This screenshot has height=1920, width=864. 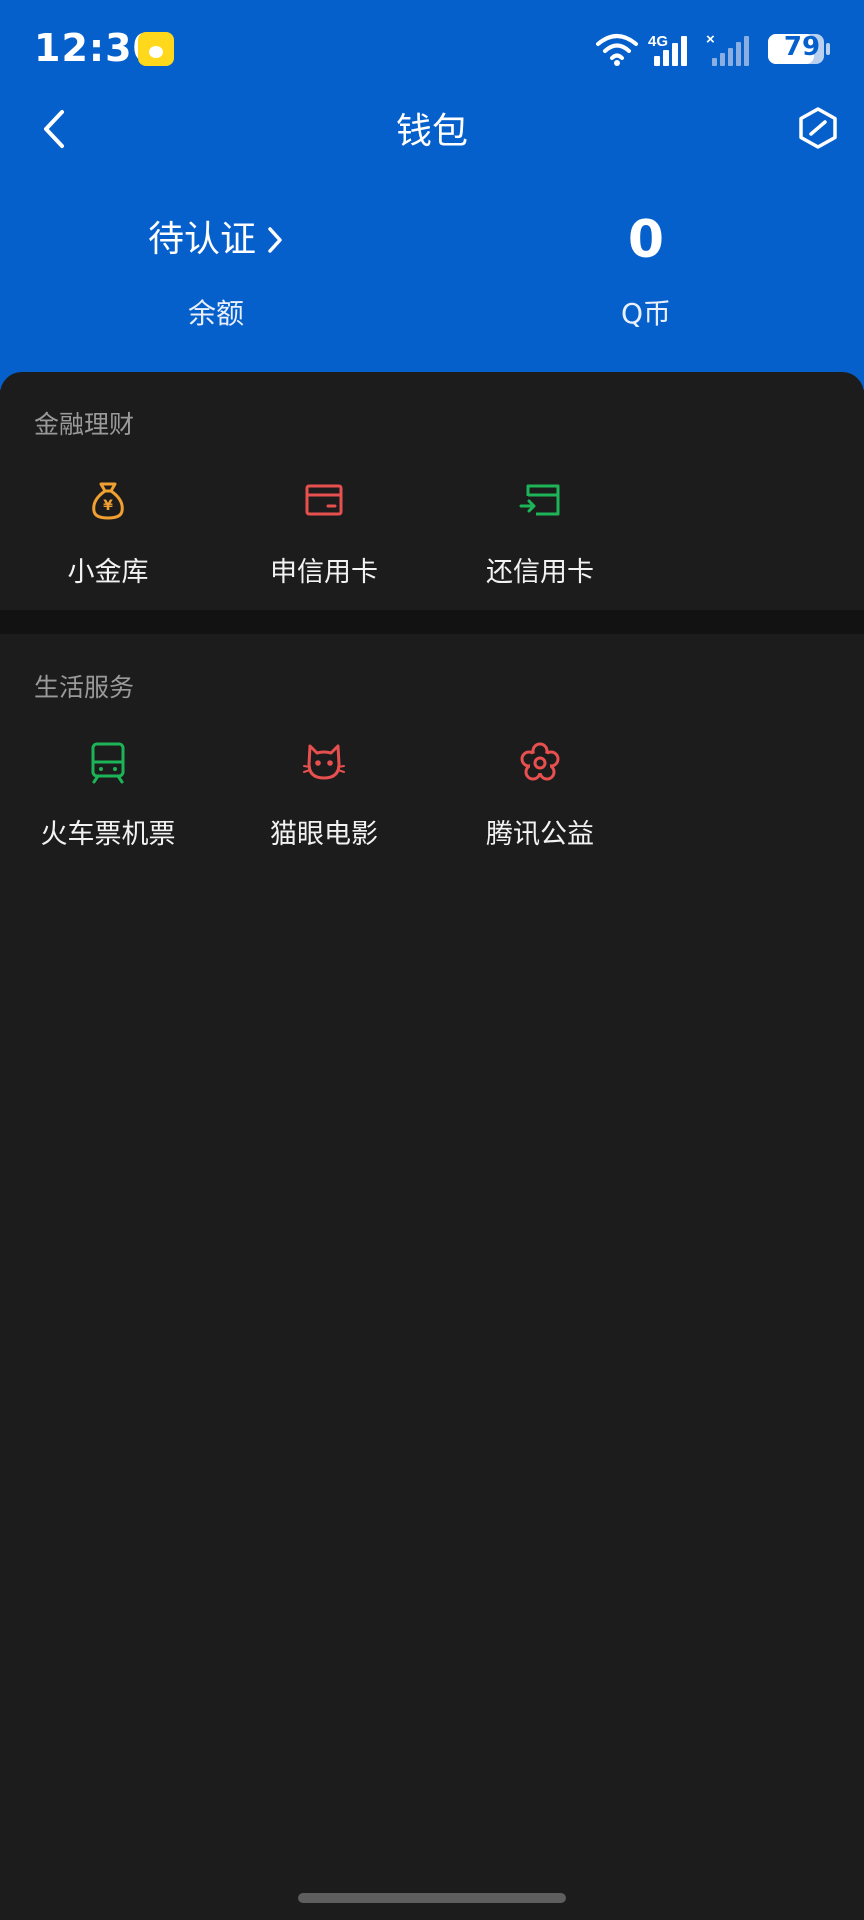 I want to click on section-divider, so click(x=432, y=622).